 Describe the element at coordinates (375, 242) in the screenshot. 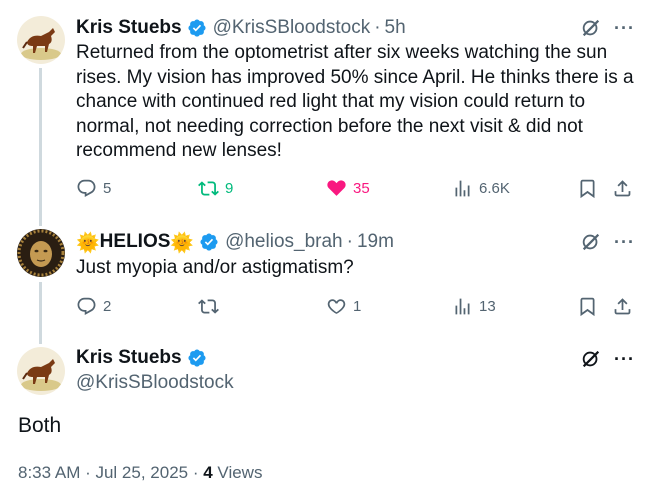

I see `post-time: 19m` at that location.